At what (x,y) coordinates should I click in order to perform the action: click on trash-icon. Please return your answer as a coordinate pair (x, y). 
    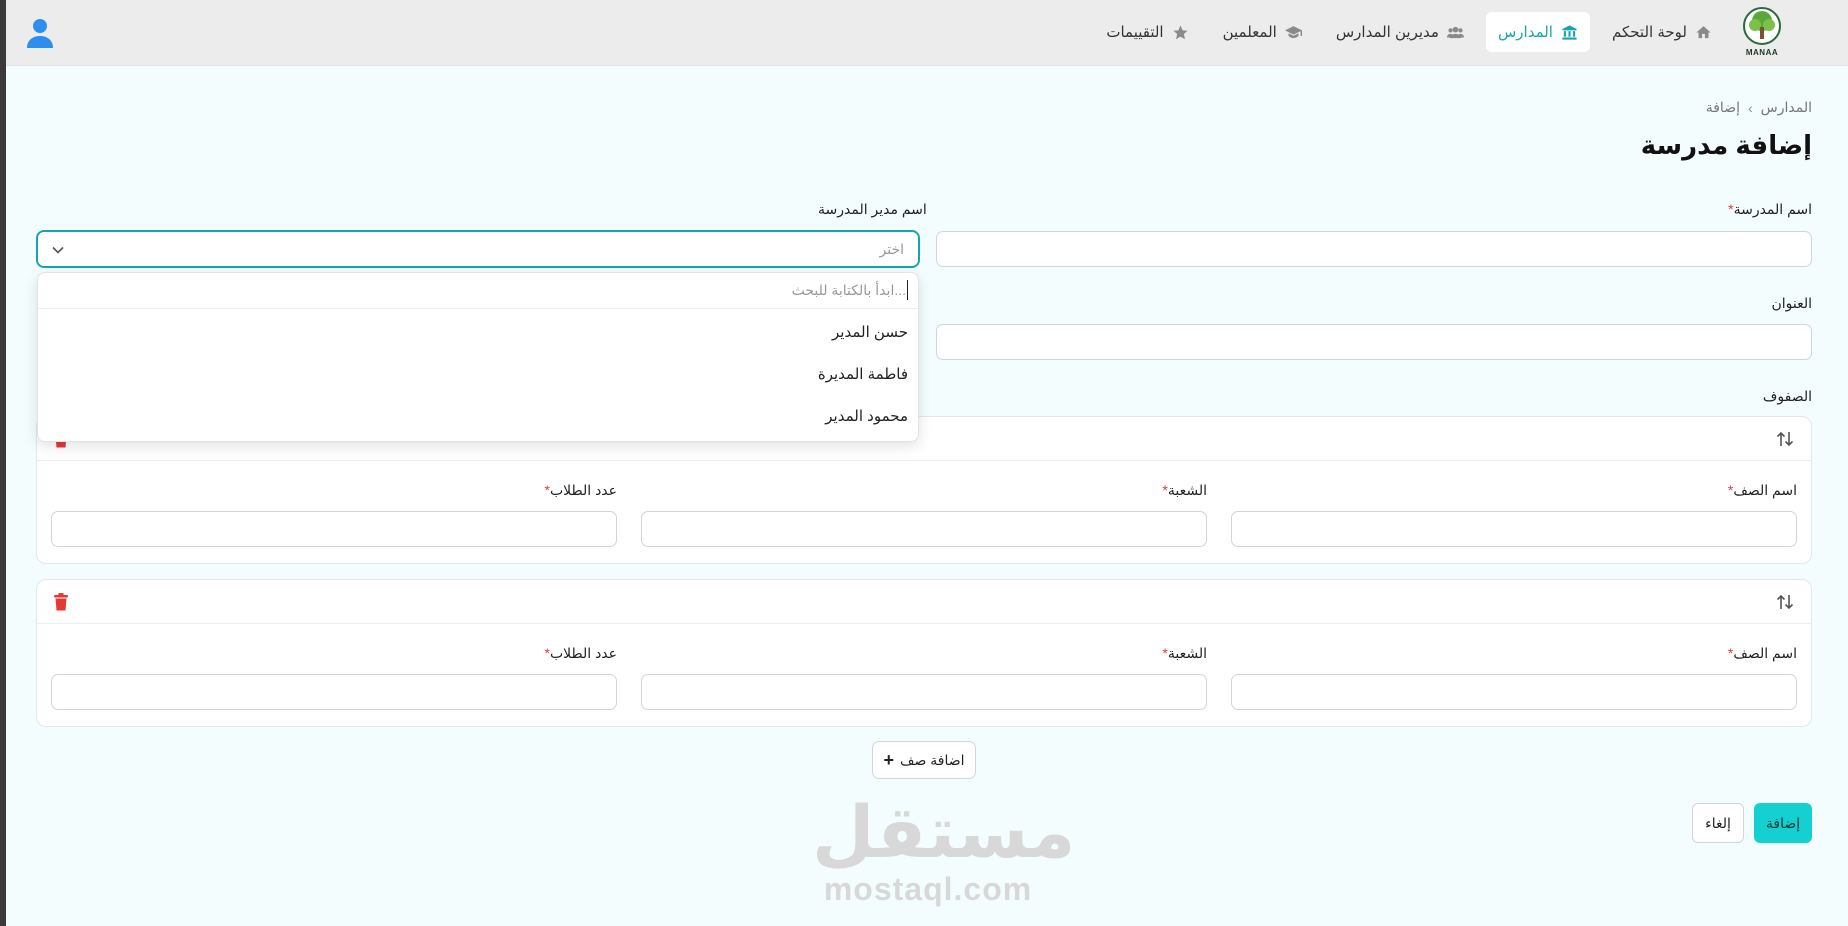
    Looking at the image, I should click on (61, 602).